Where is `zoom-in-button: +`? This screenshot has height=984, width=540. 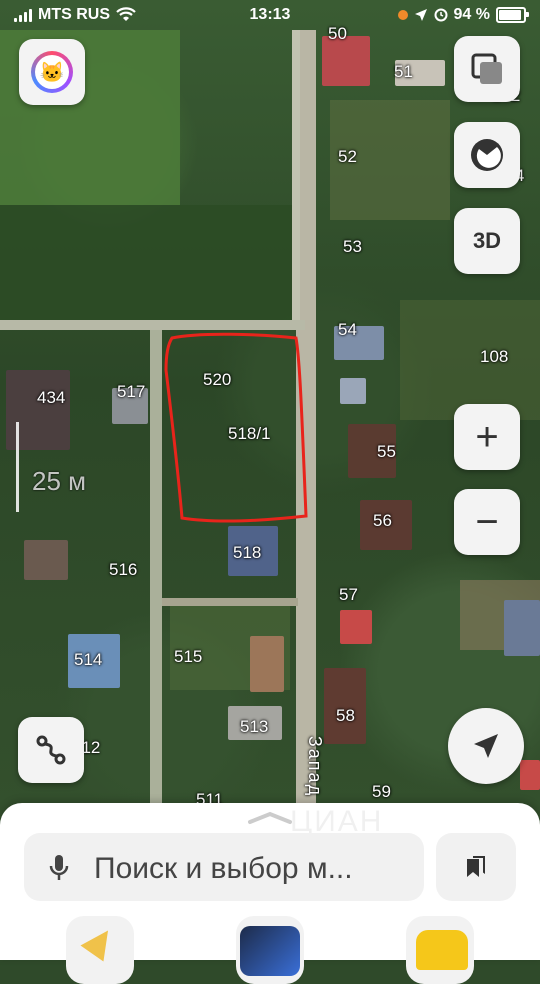
zoom-in-button: + is located at coordinates (487, 437).